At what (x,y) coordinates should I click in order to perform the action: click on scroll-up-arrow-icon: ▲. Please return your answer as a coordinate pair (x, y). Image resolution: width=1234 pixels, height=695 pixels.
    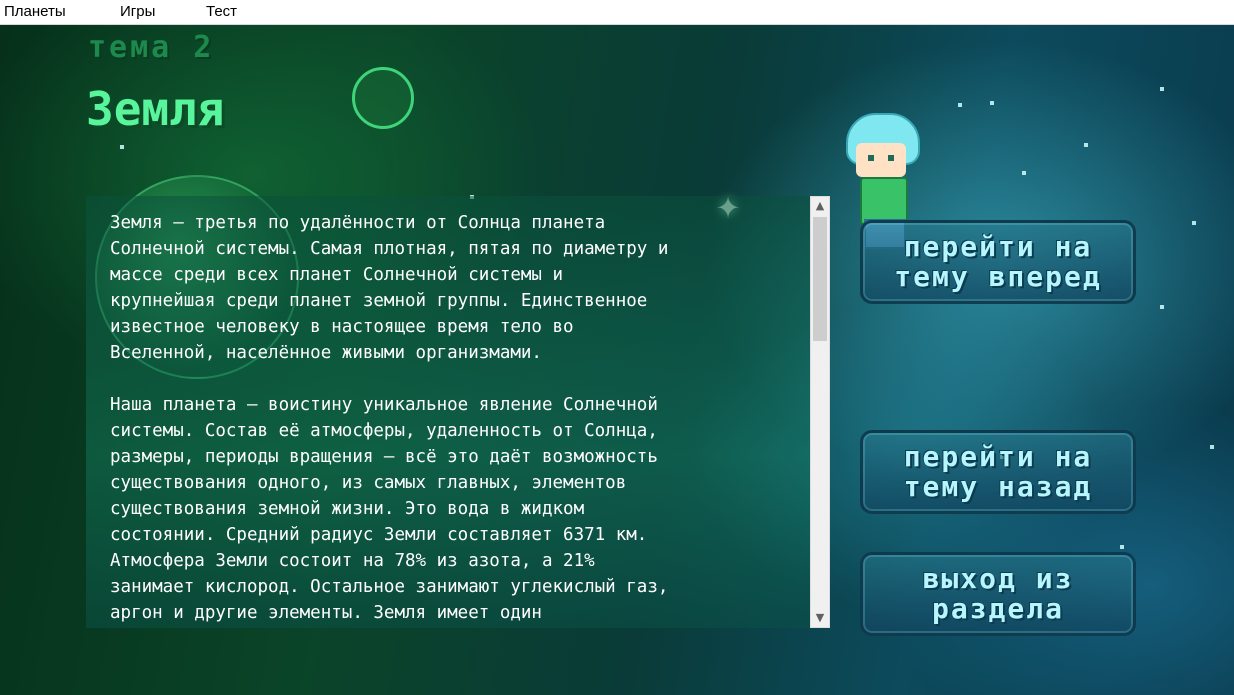
    Looking at the image, I should click on (820, 206).